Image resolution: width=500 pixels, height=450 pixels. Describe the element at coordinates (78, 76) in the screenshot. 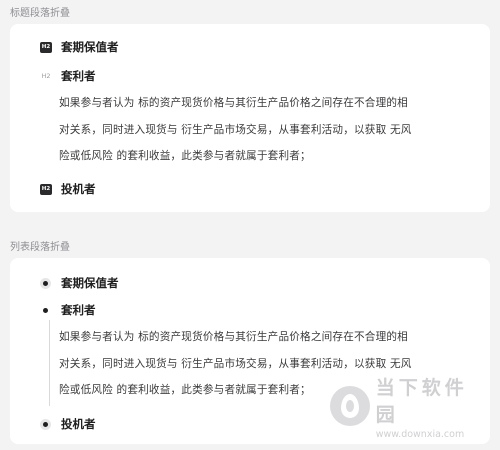

I see `heading-text: 套利者` at that location.